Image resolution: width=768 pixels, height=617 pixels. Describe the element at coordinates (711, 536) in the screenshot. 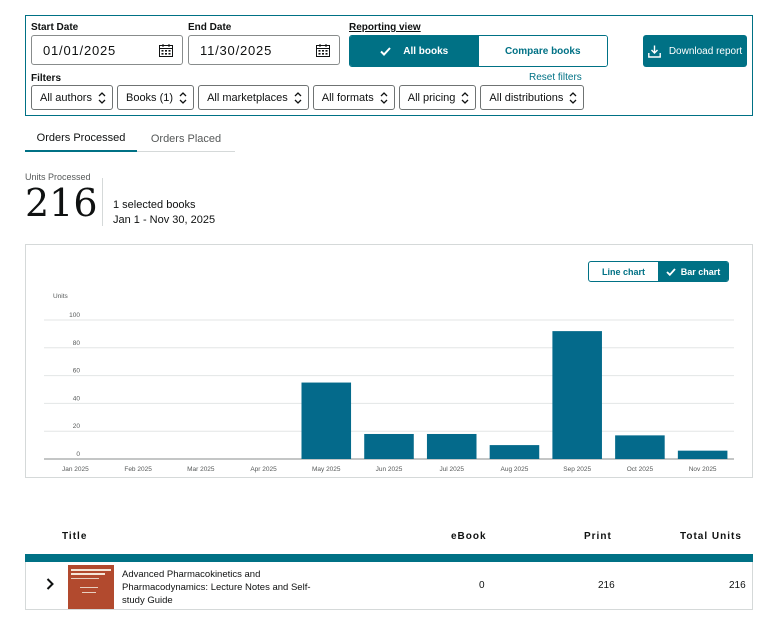

I see `col-header-total-units: Total Units` at that location.